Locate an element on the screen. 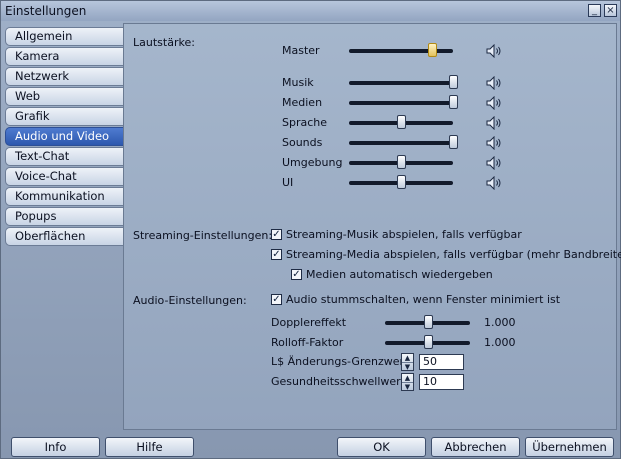 The height and width of the screenshot is (459, 621). help-button: Hilfe is located at coordinates (149, 447).